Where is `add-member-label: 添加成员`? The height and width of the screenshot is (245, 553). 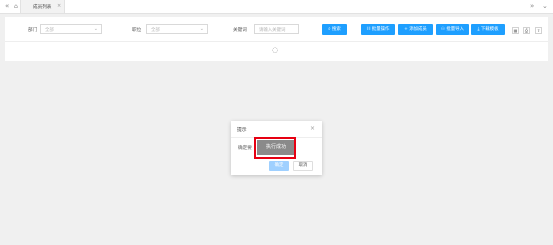
add-member-label: 添加成员 is located at coordinates (418, 29).